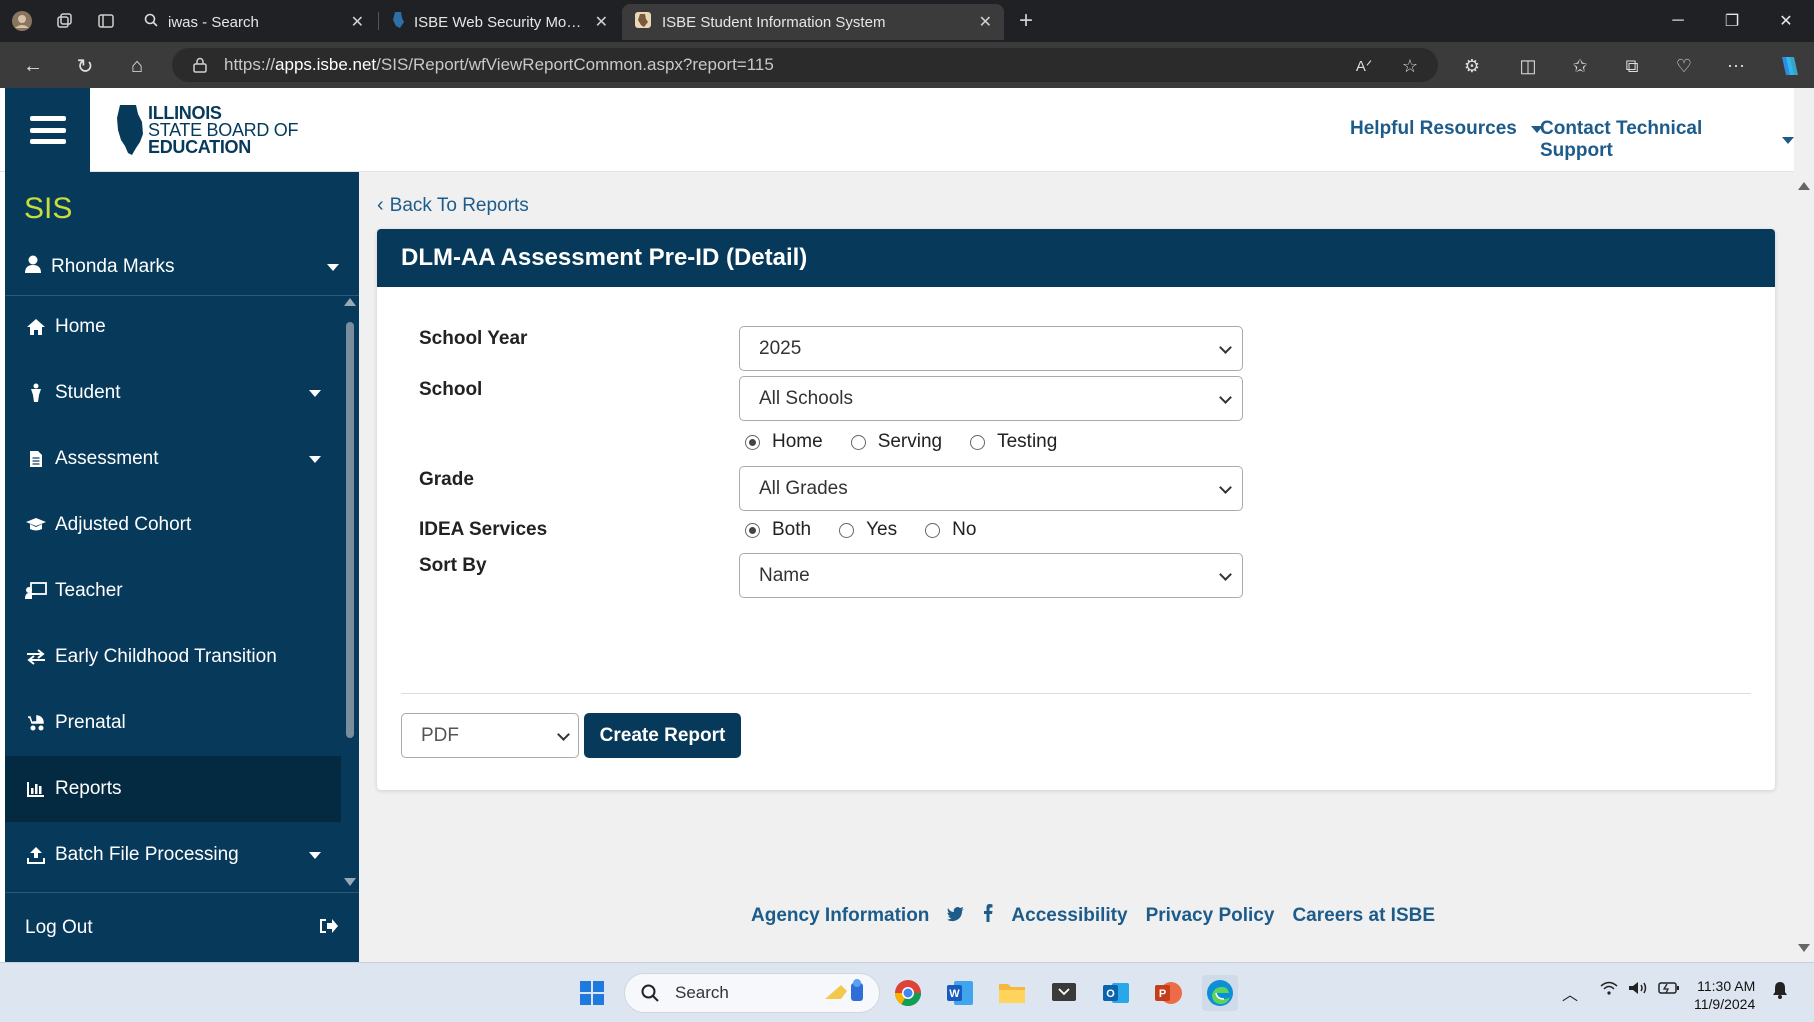  I want to click on careers-link: Careers at ISBE, so click(1363, 916).